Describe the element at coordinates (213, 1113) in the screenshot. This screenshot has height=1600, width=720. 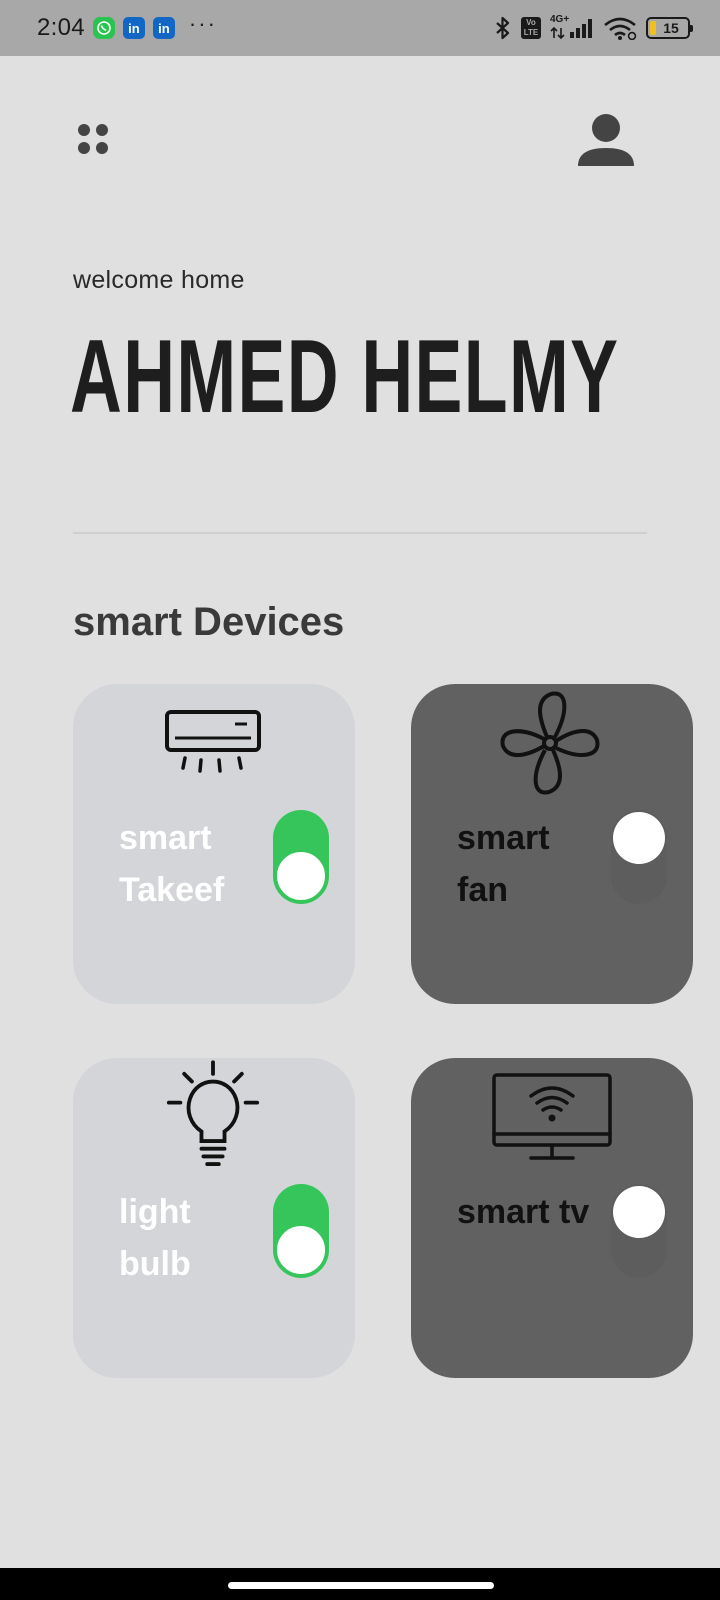
I see `light-bulb-icon` at that location.